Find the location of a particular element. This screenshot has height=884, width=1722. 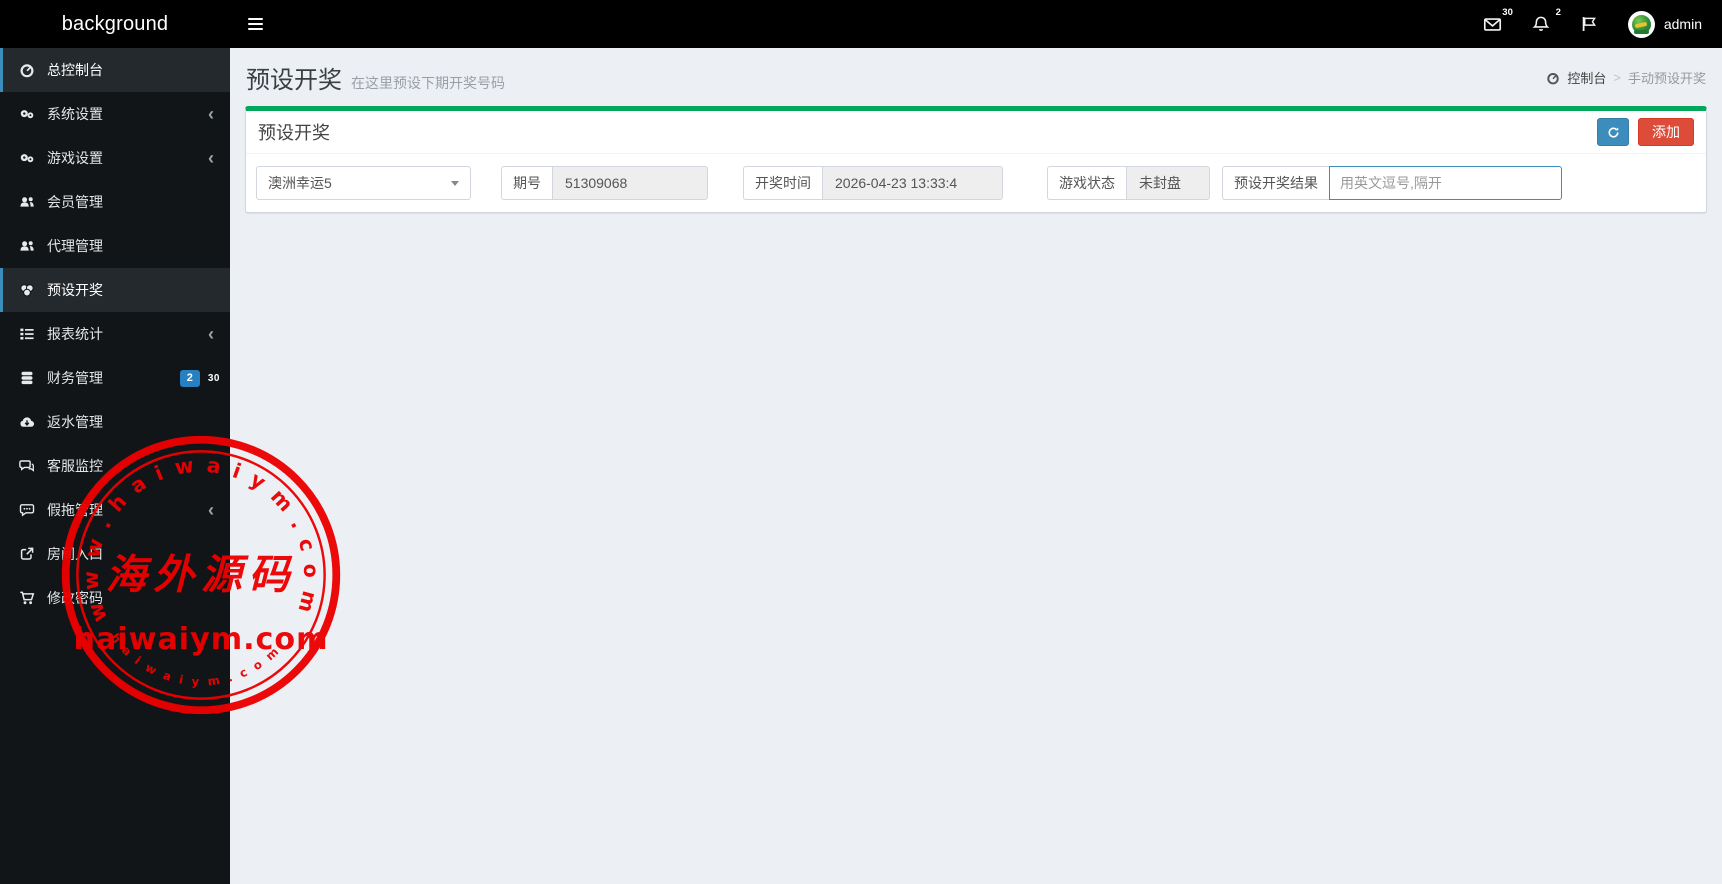

game-select: 澳洲幸运5 is located at coordinates (363, 183).